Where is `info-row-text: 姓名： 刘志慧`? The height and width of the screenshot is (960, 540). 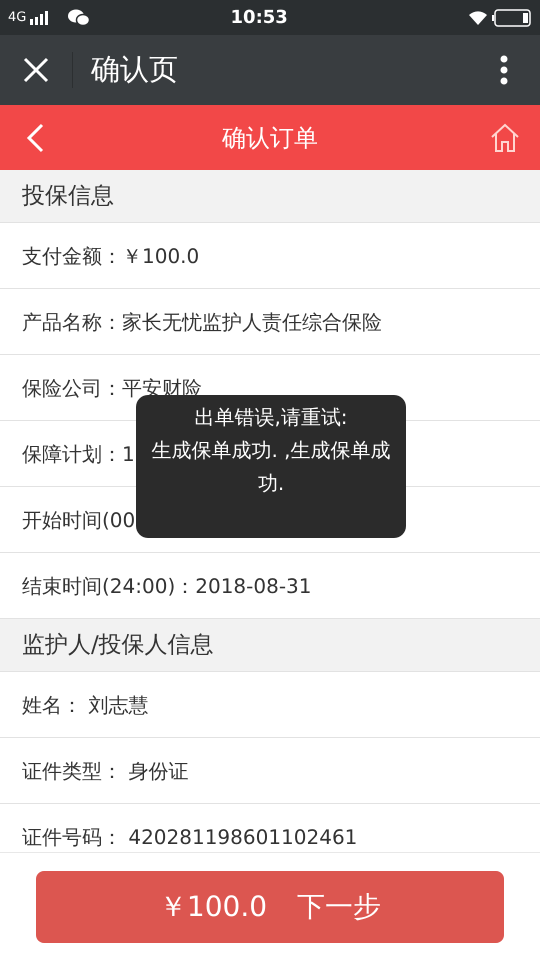
info-row-text: 姓名： 刘志慧 is located at coordinates (85, 705).